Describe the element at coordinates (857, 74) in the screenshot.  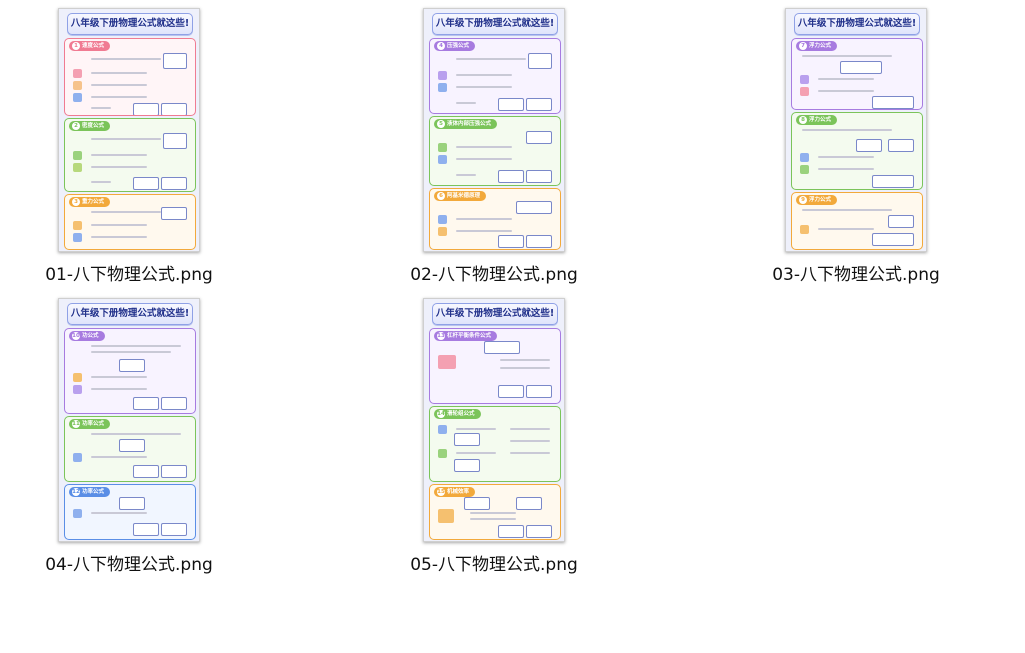
I see `poster-section: 7 浮力公式` at that location.